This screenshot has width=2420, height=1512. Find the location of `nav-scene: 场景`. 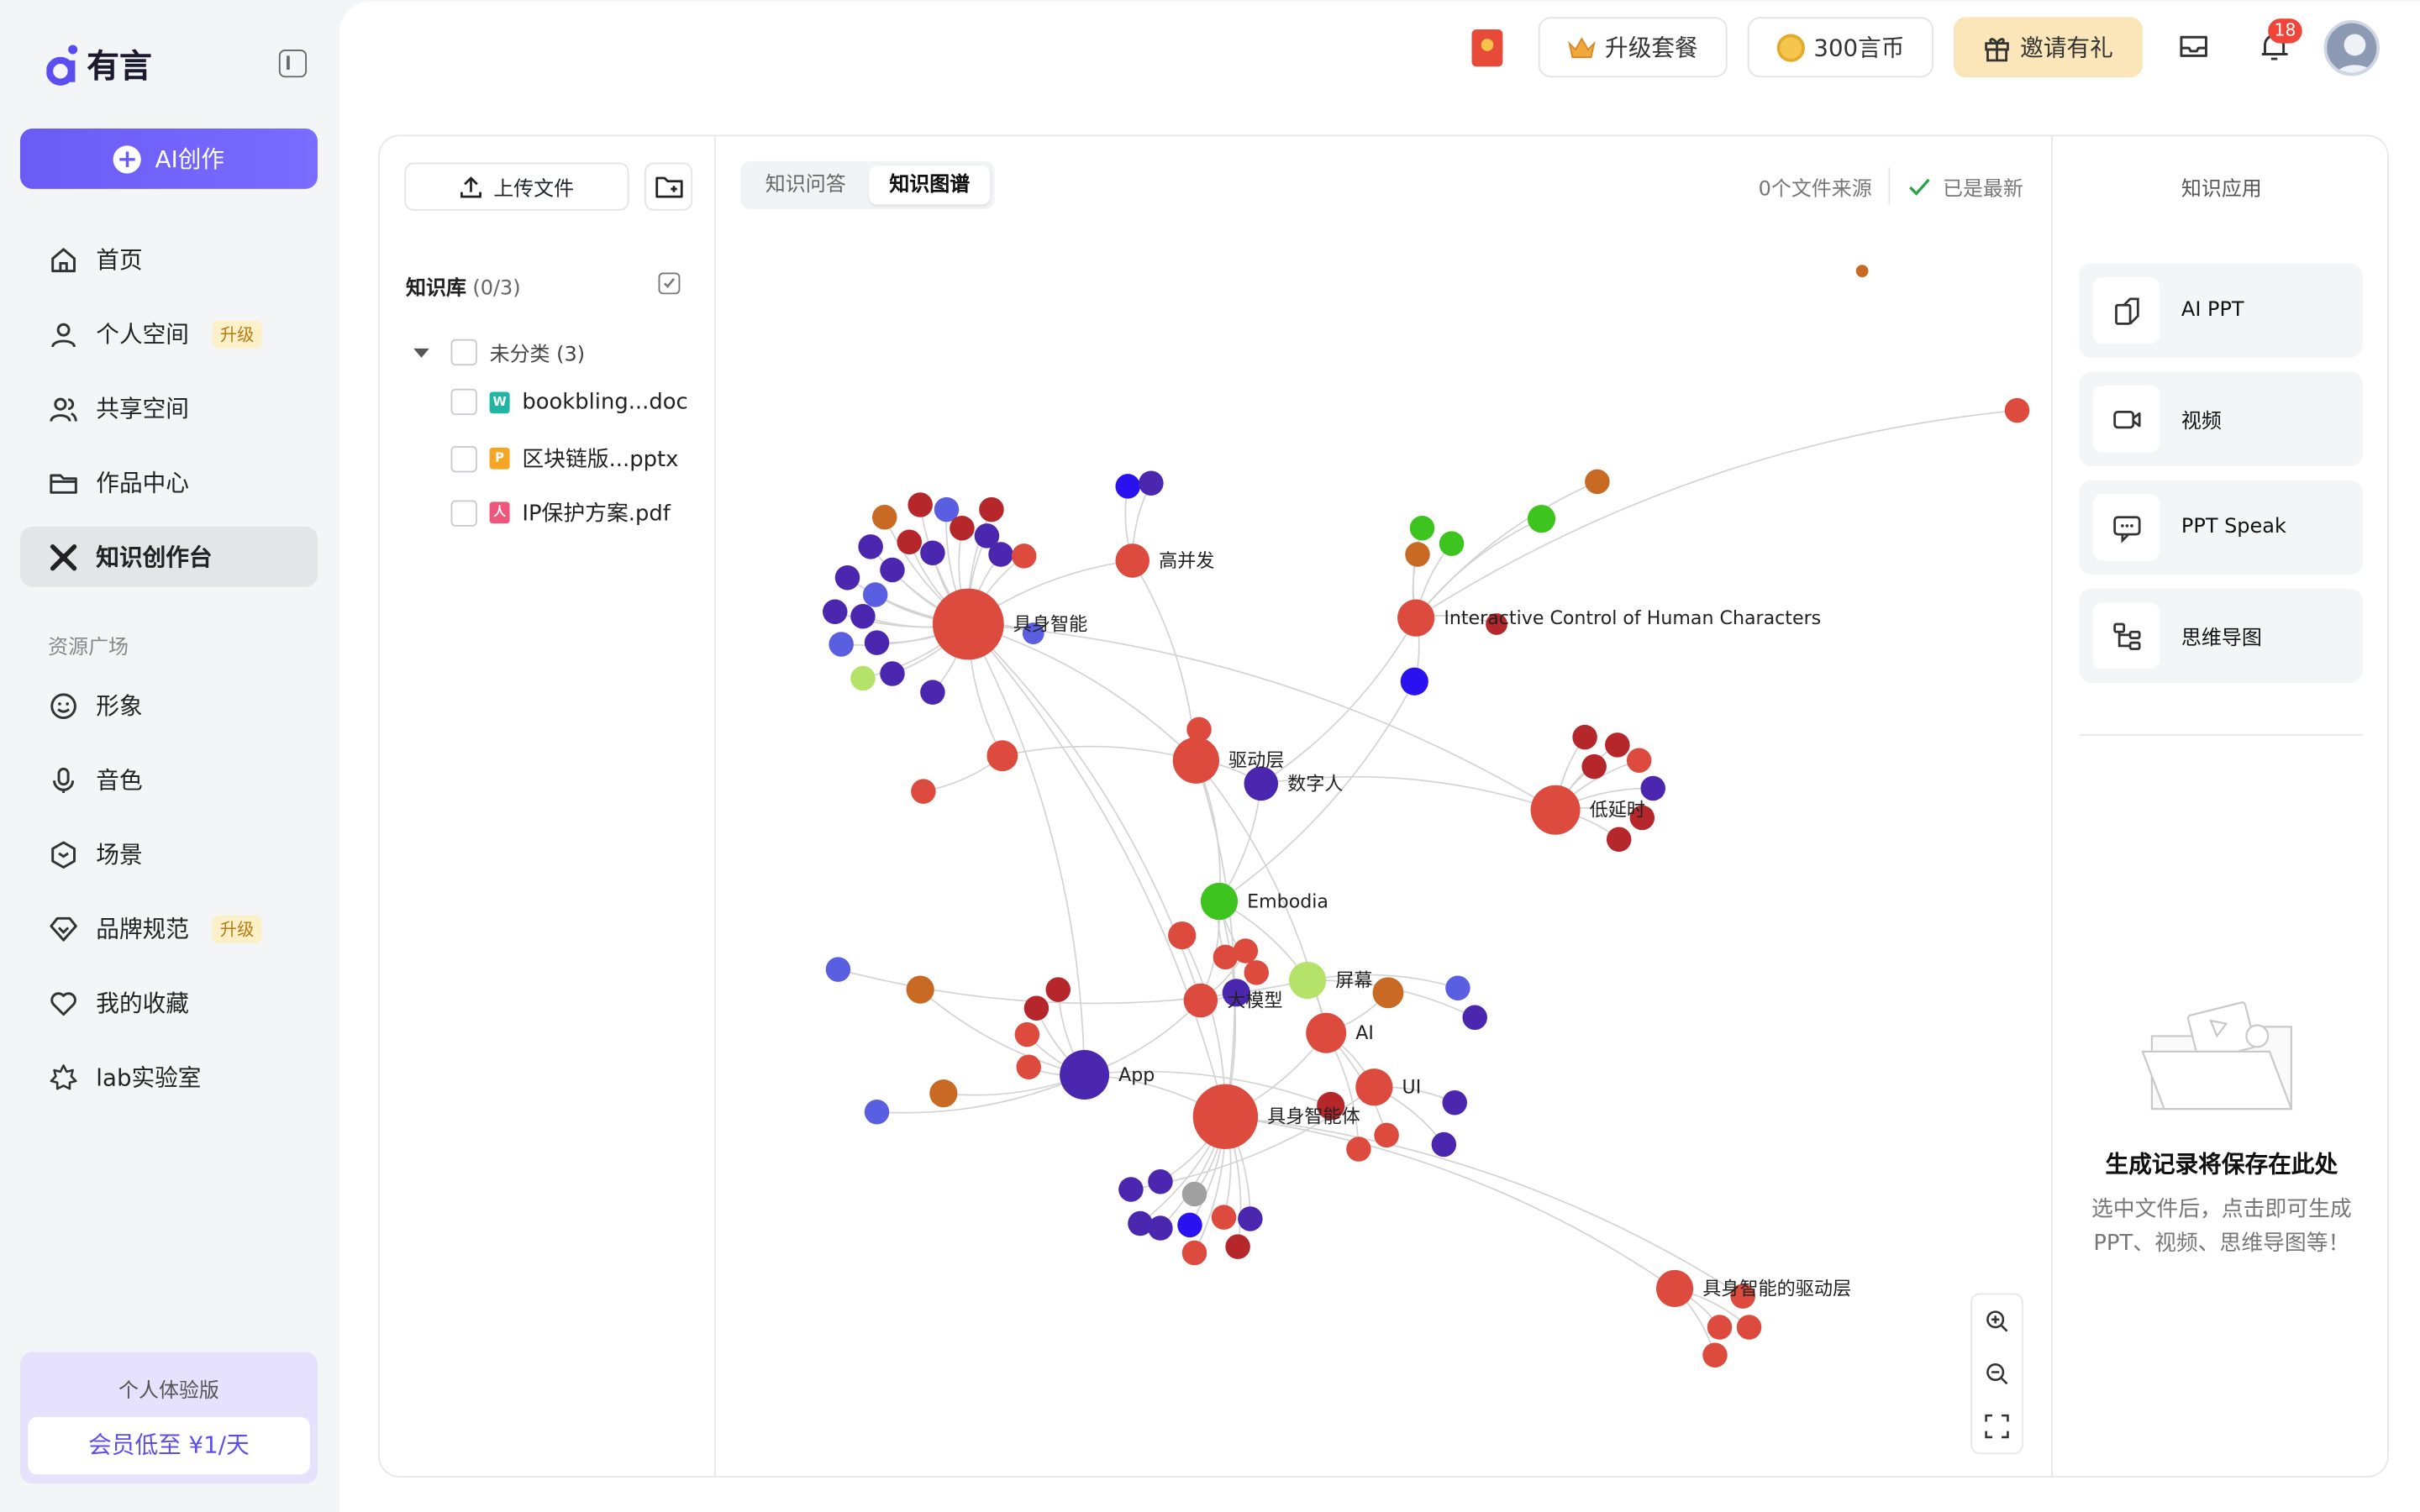

nav-scene: 场景 is located at coordinates (169, 854).